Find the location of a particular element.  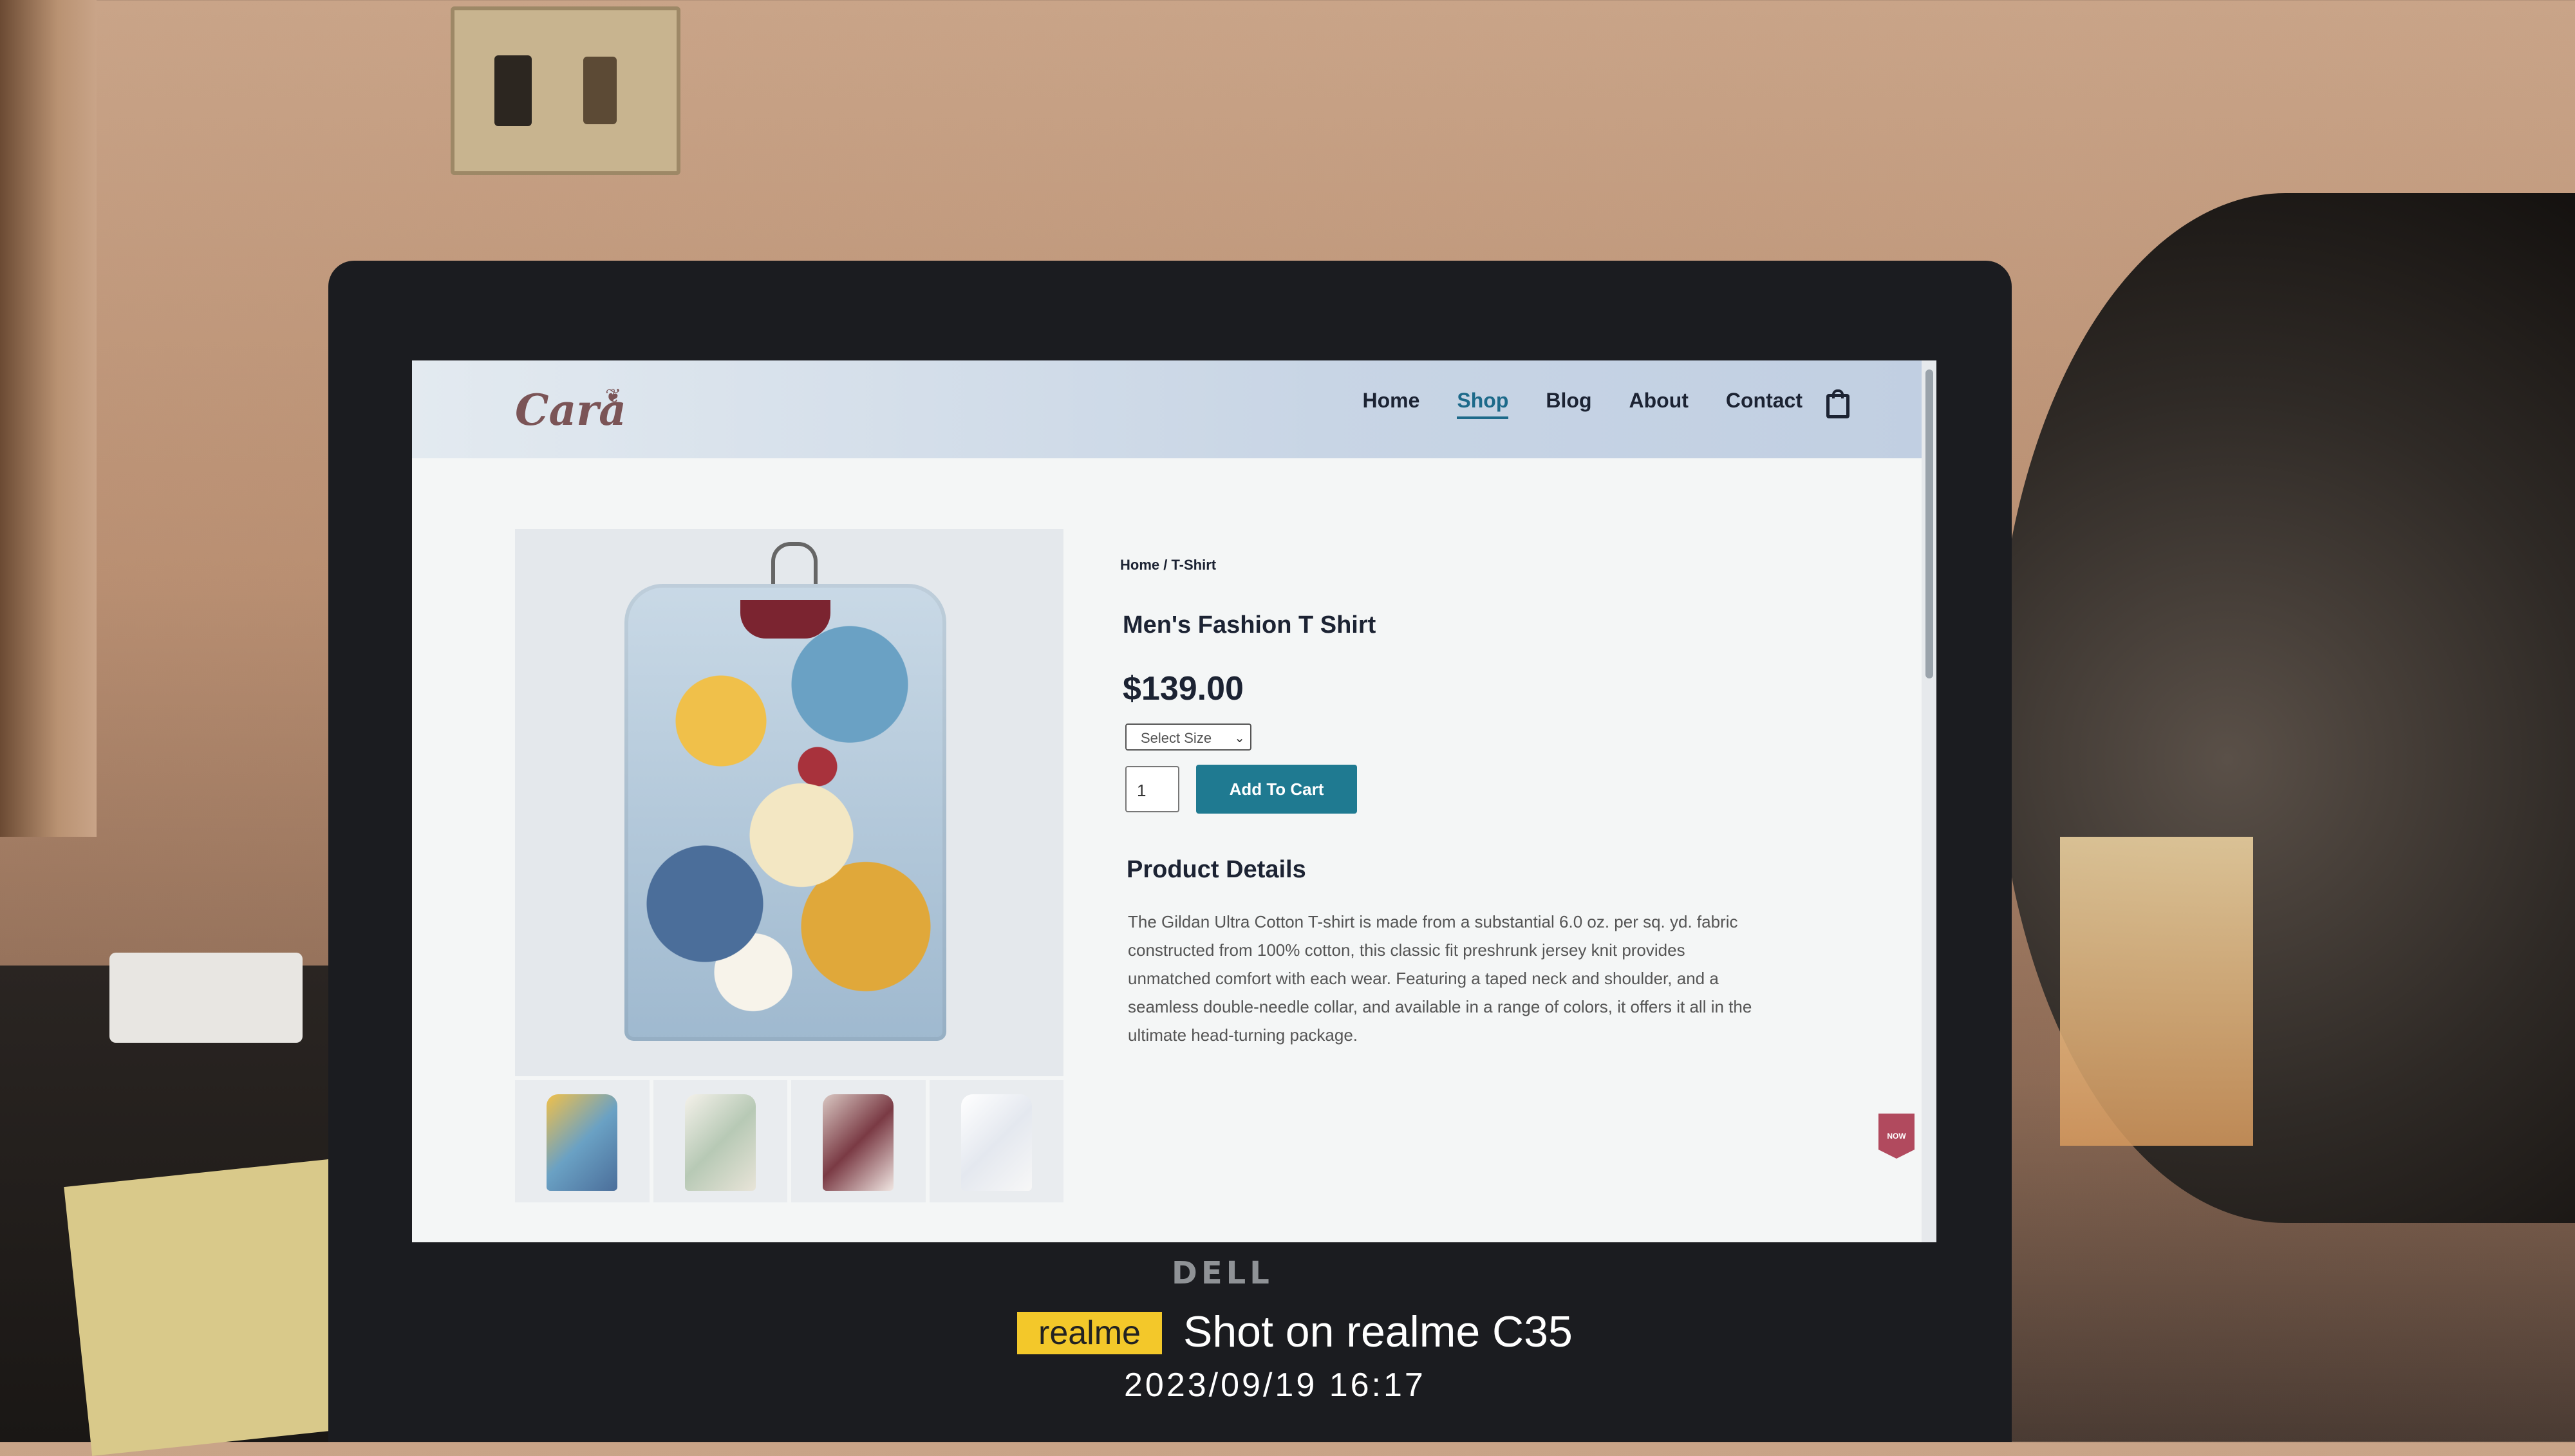

size-select-value: Select Size is located at coordinates (1176, 738).